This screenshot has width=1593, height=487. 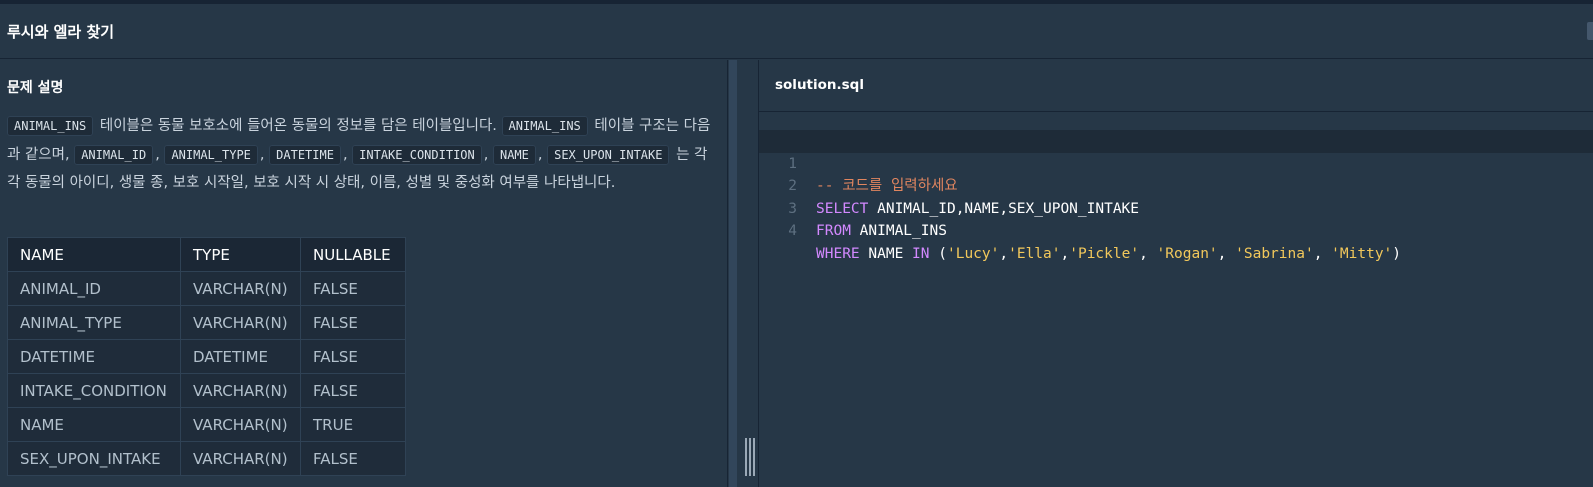 I want to click on code-keyword: FROM, so click(x=833, y=231).